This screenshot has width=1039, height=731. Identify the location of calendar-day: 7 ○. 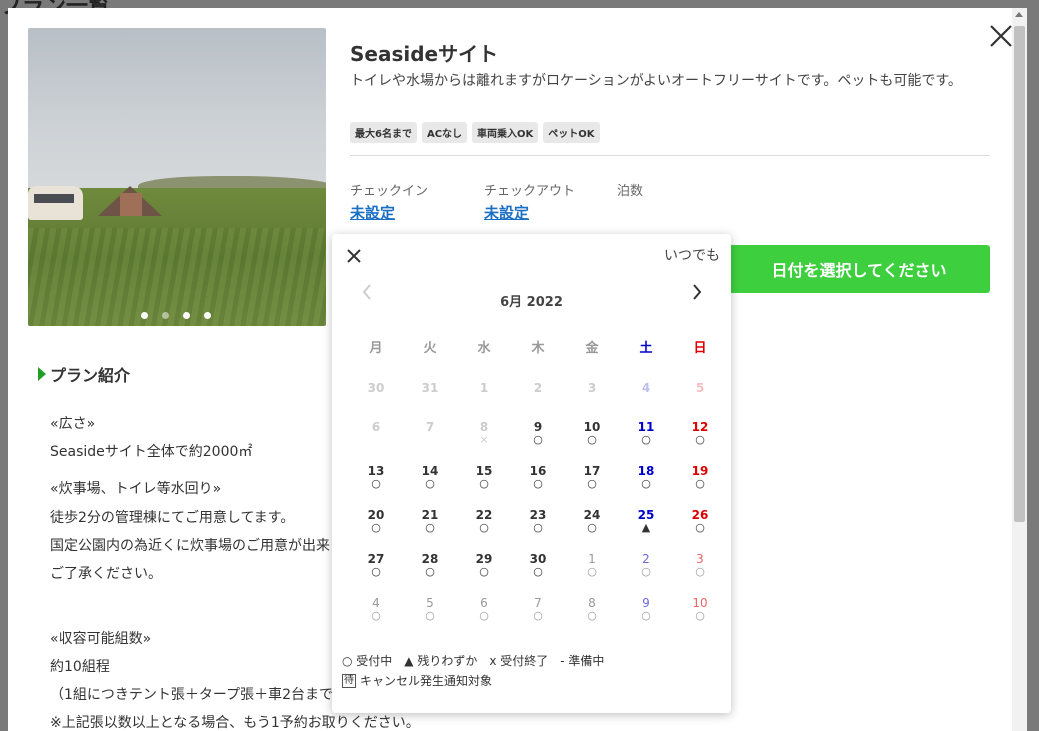
(538, 616).